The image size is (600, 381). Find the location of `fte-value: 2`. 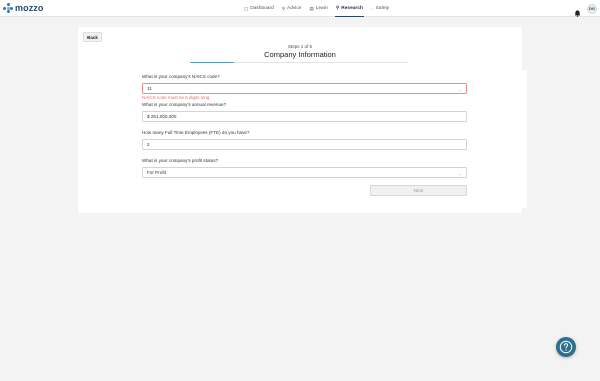

fte-value: 2 is located at coordinates (148, 144).